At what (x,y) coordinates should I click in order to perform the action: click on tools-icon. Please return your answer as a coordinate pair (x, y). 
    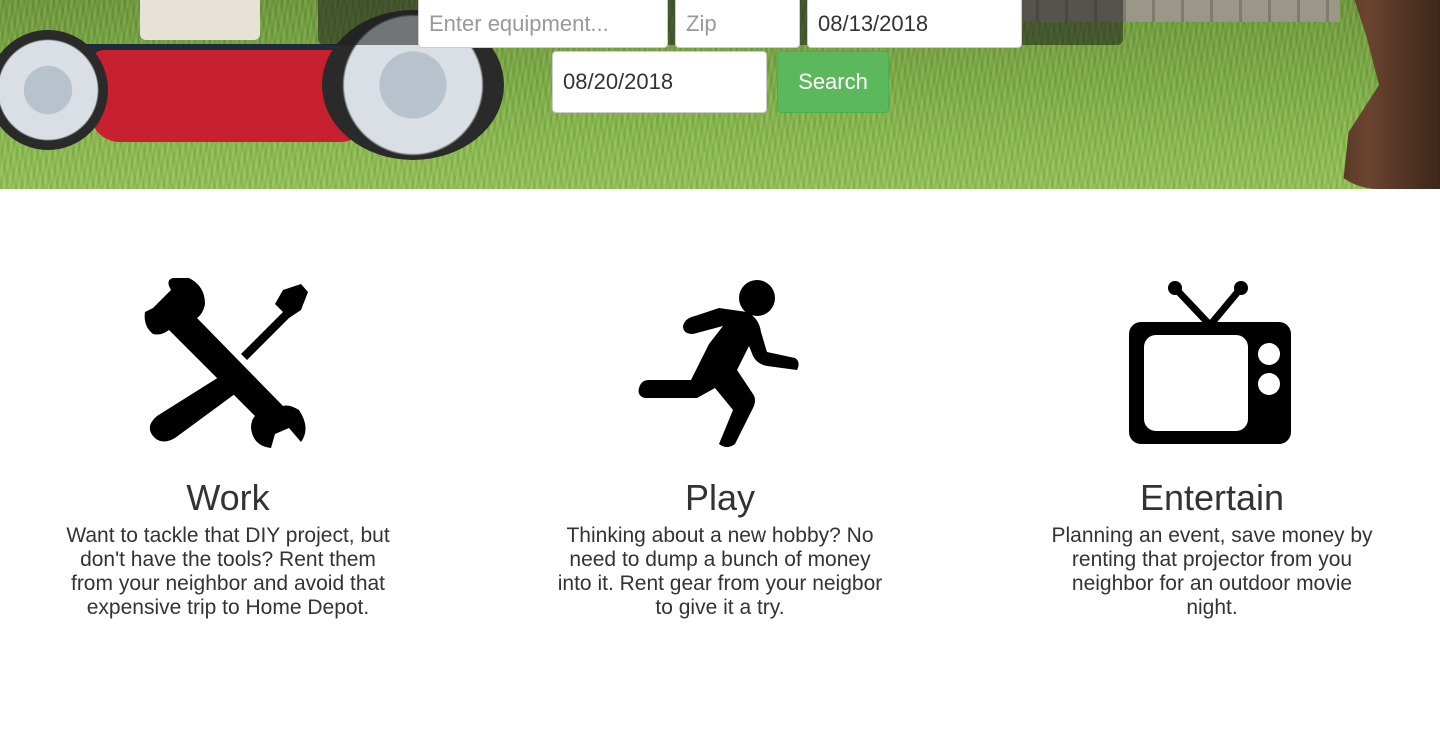
    Looking at the image, I should click on (226, 363).